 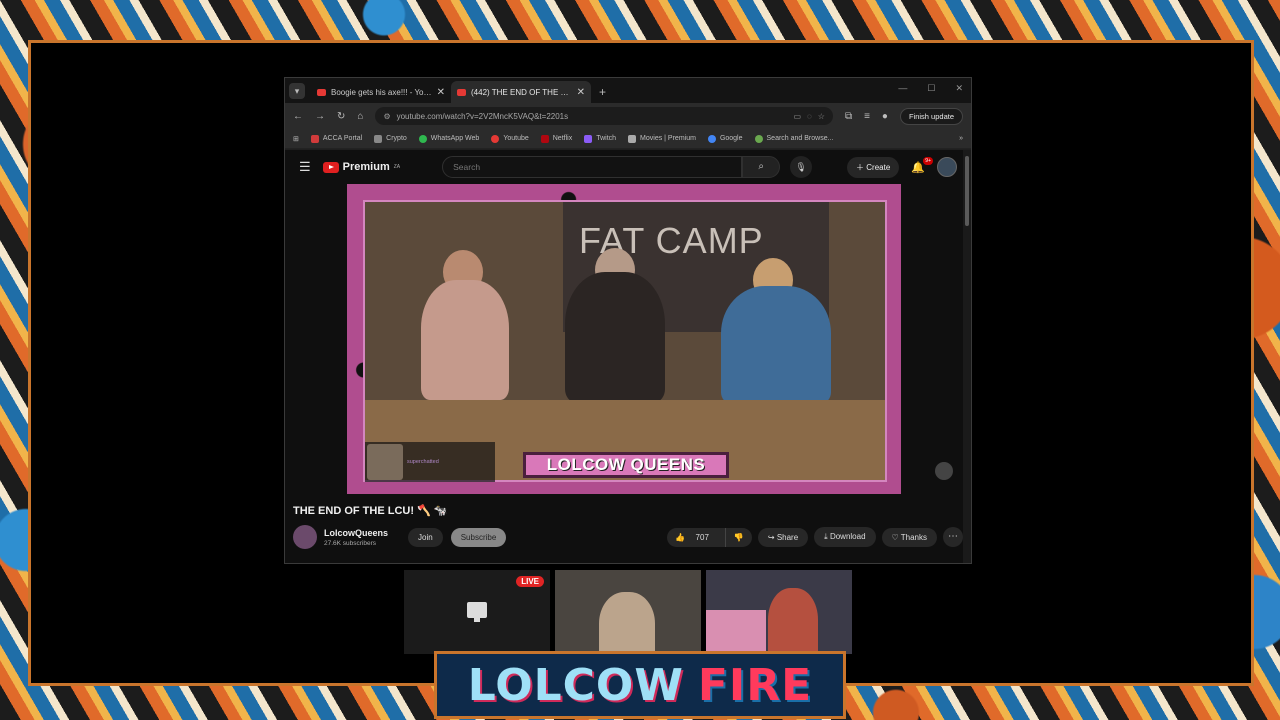 I want to click on join-button: Join, so click(x=425, y=537).